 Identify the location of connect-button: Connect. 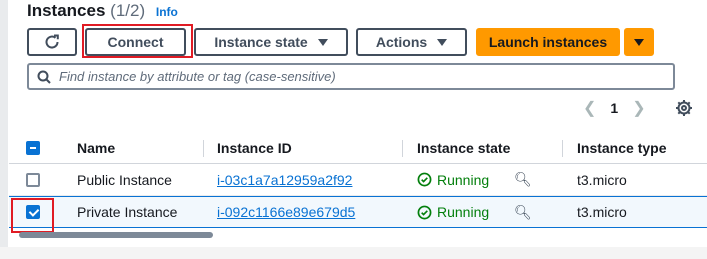
(135, 42).